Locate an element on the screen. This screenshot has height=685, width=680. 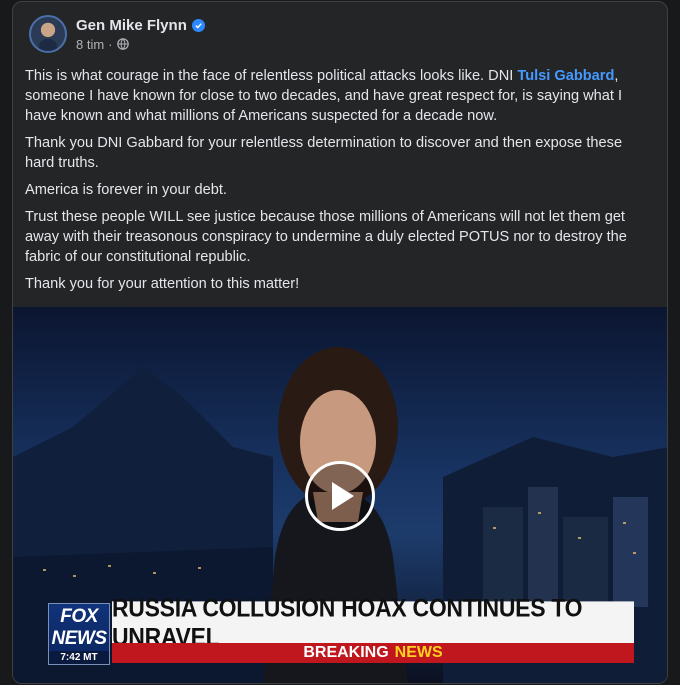
post-subinfo: 8 tim · is located at coordinates (140, 44).